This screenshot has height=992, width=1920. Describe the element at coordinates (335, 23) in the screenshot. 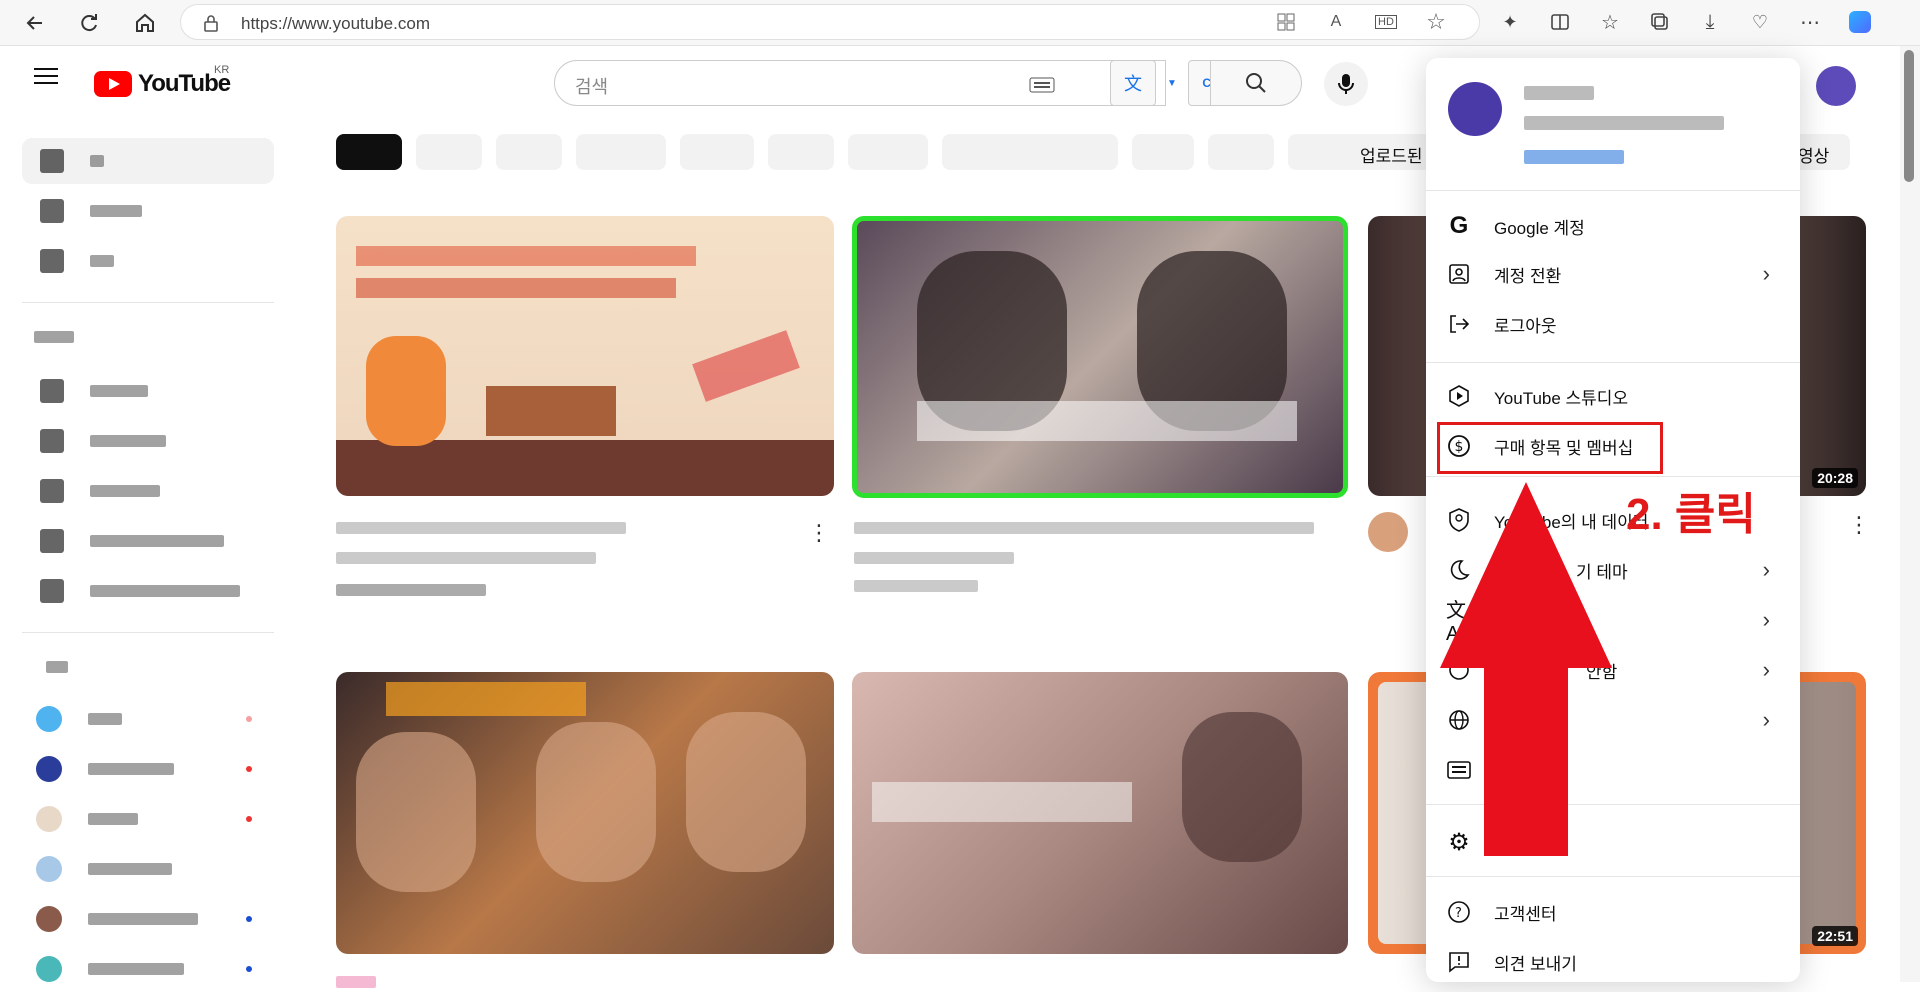

I see `url-text: https://www.youtube.com` at that location.